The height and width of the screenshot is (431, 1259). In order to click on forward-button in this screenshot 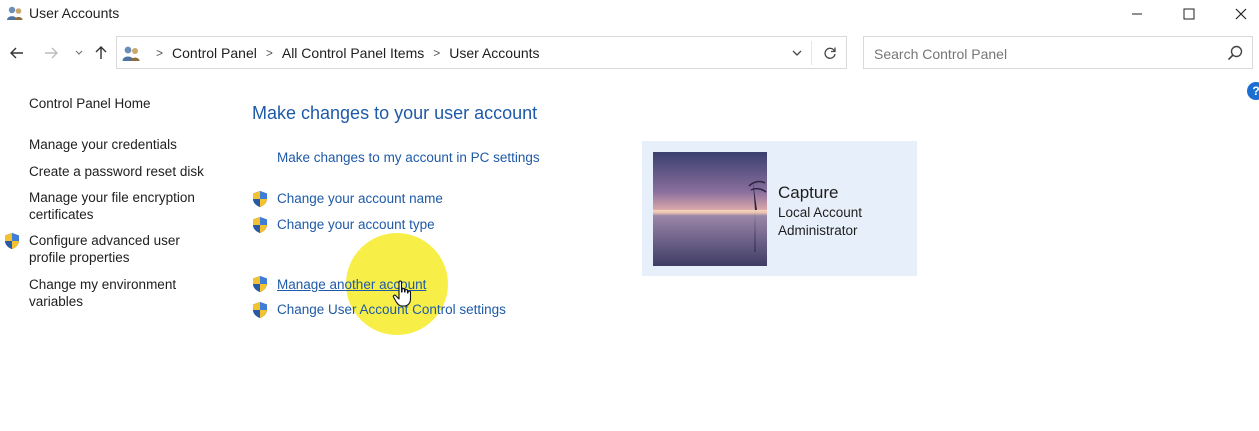, I will do `click(51, 53)`.